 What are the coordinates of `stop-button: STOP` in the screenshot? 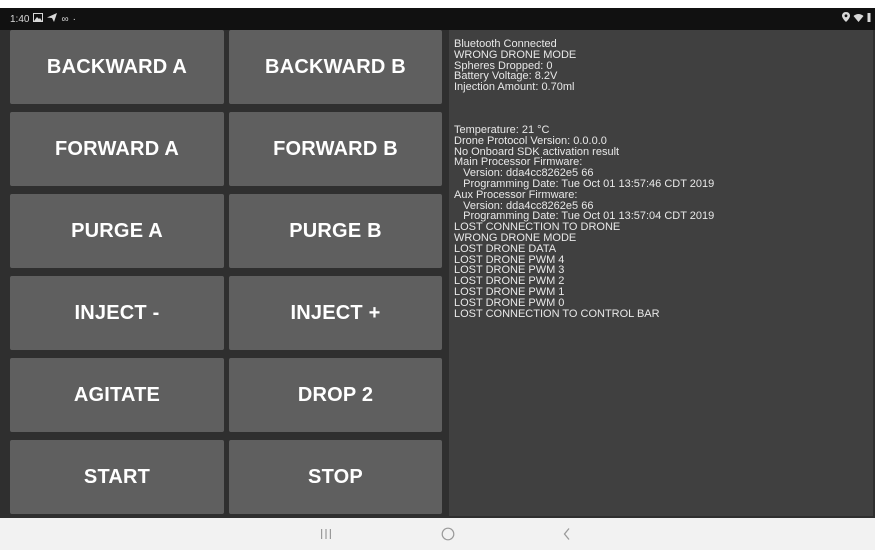 It's located at (335, 477).